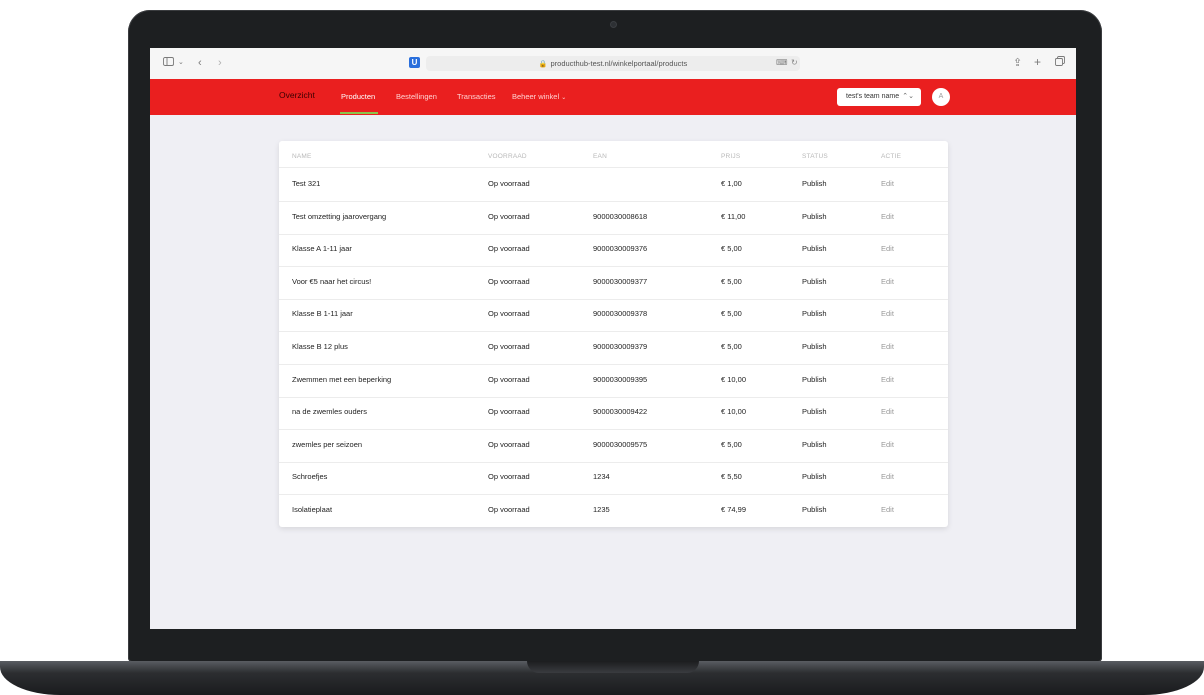 The height and width of the screenshot is (695, 1204). I want to click on new-tab-icon: +, so click(1037, 62).